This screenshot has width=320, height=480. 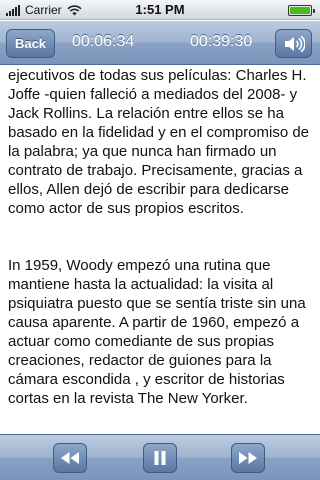 What do you see at coordinates (160, 43) in the screenshot?
I see `player-header: Back 00:06:34 00:39:30` at bounding box center [160, 43].